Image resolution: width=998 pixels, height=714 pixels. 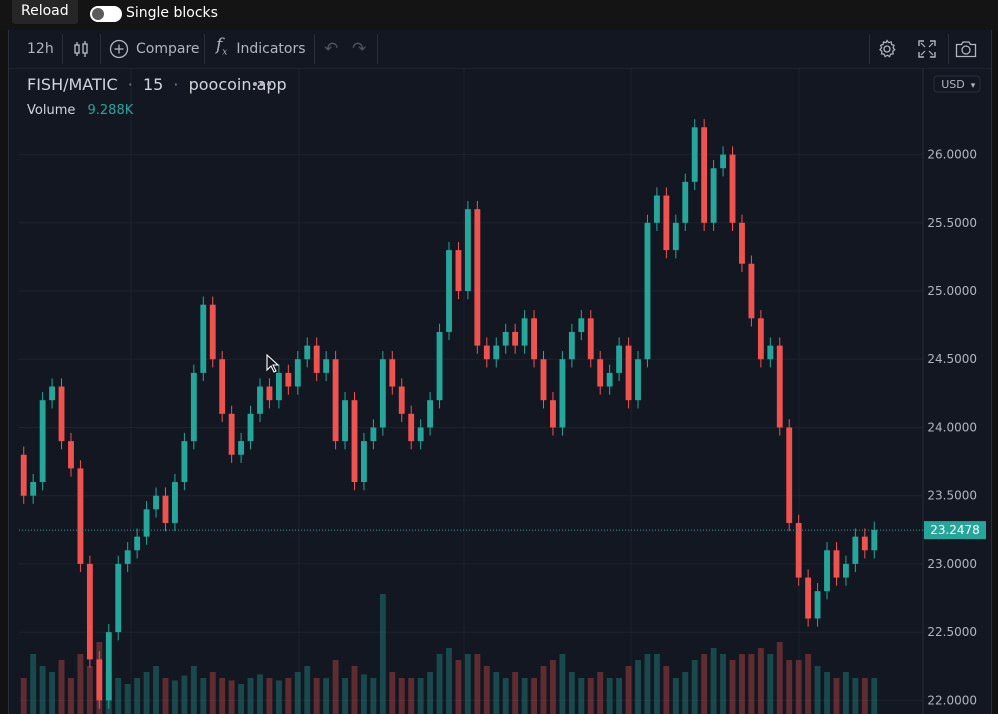 I want to click on legend-more-icon, so click(x=262, y=84).